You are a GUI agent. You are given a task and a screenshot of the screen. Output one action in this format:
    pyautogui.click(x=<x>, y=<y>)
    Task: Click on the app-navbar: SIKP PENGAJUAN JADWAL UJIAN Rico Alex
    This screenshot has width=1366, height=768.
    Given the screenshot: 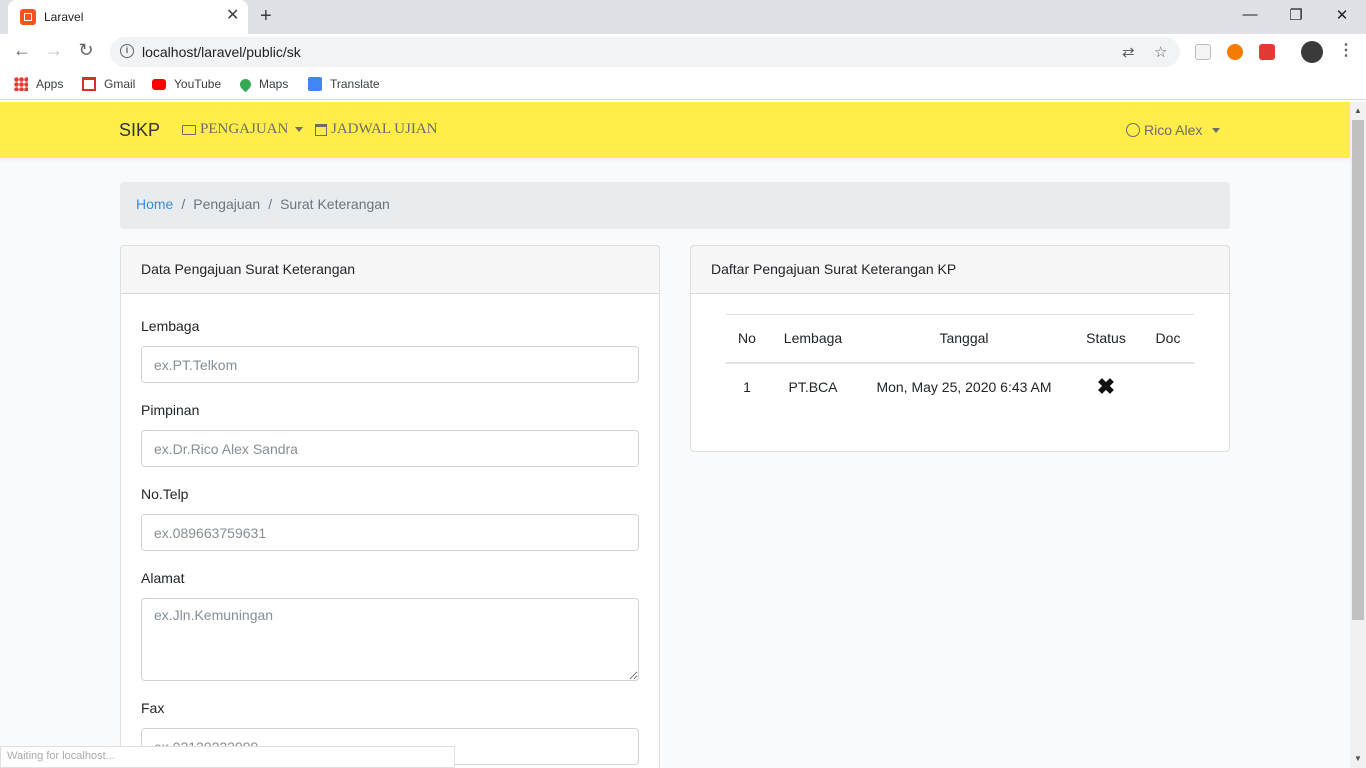 What is the action you would take?
    pyautogui.click(x=675, y=130)
    